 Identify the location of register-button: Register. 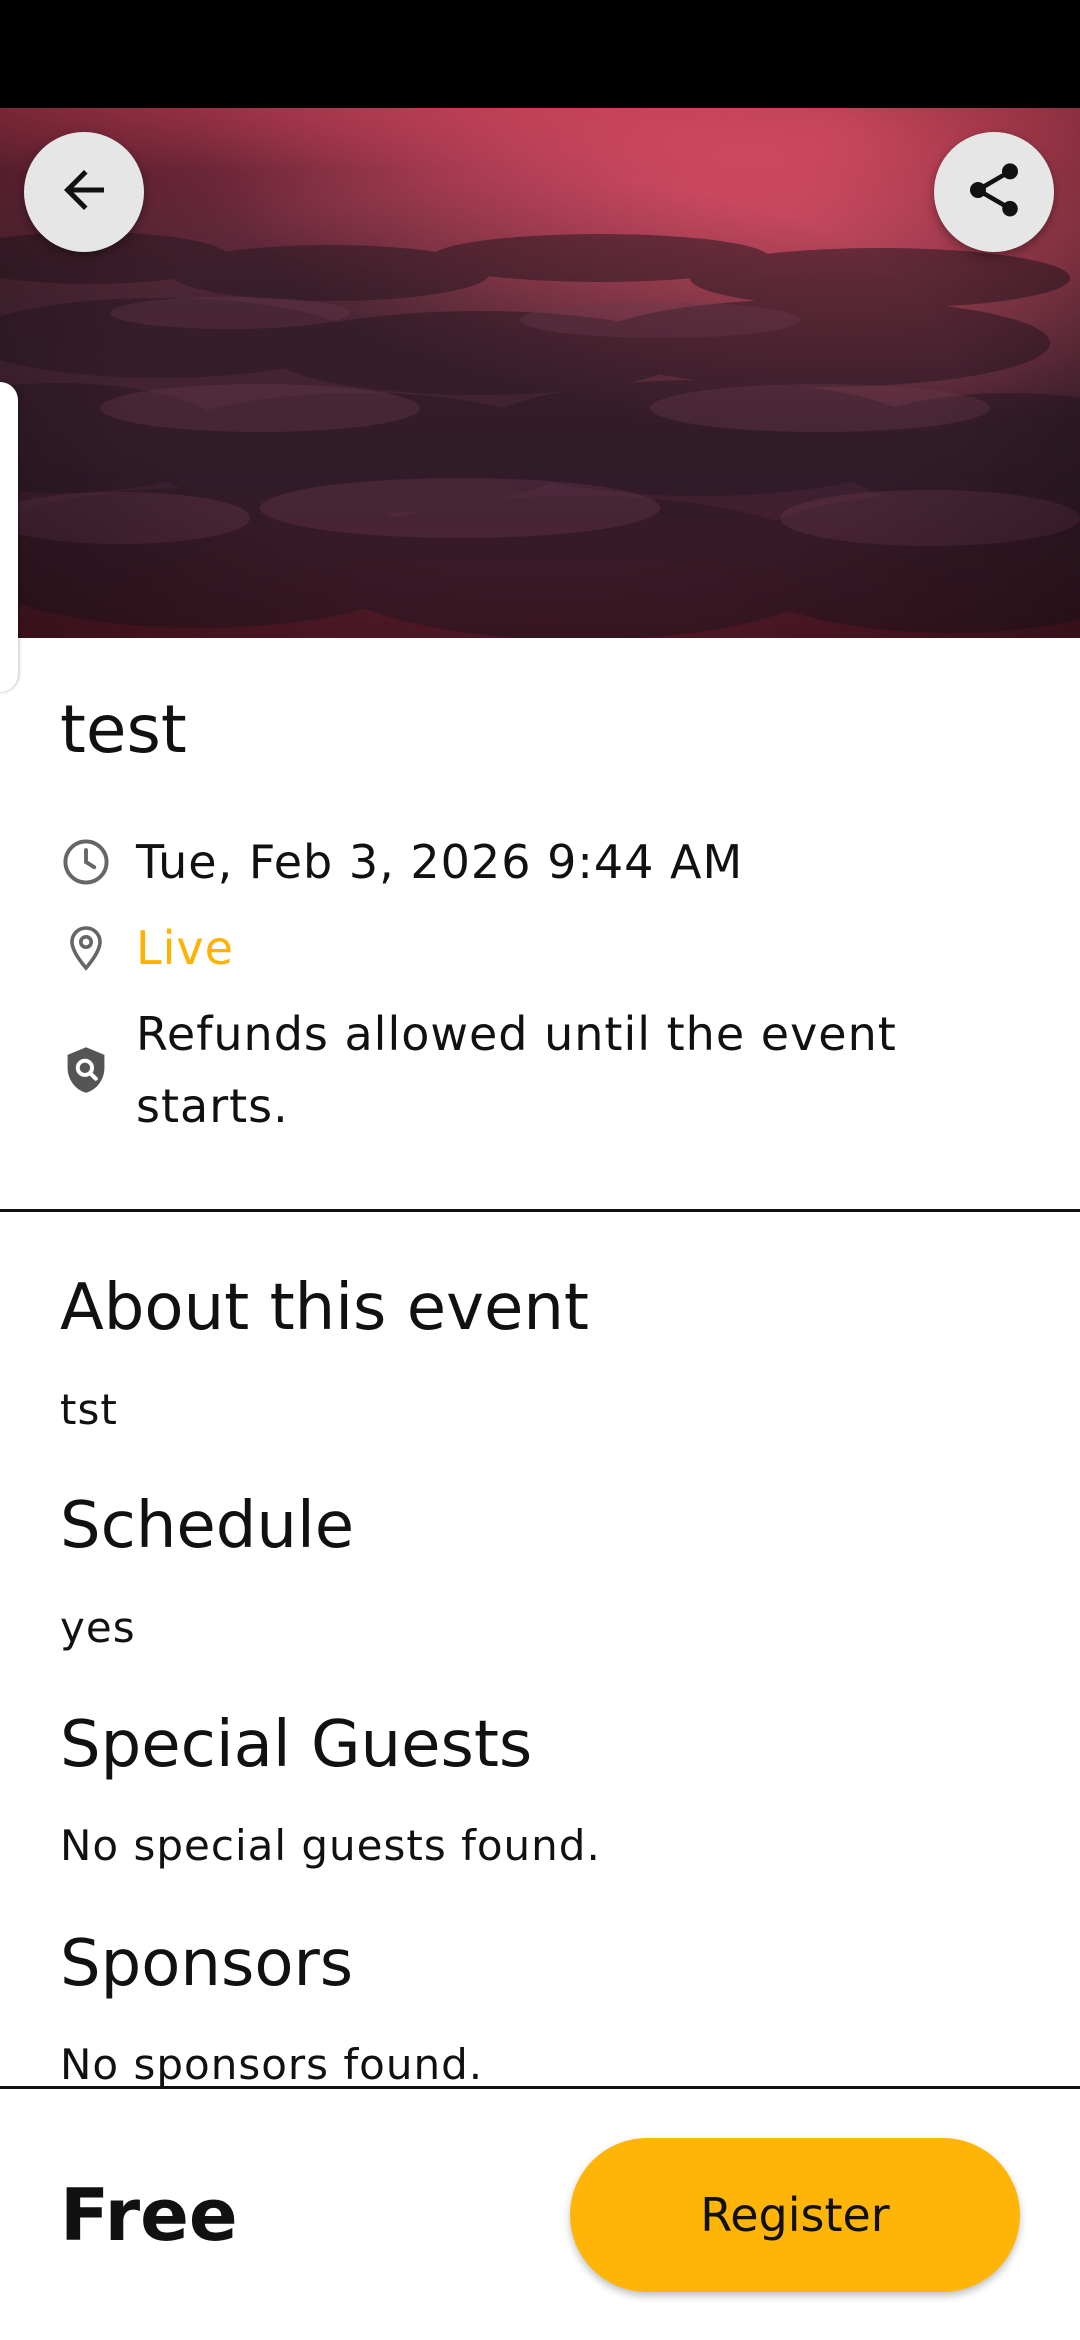
(795, 2215).